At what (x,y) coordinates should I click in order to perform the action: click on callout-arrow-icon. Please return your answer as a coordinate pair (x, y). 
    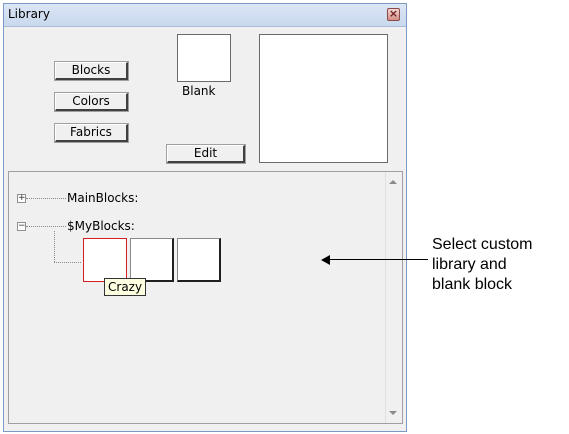
    Looking at the image, I should click on (325, 260).